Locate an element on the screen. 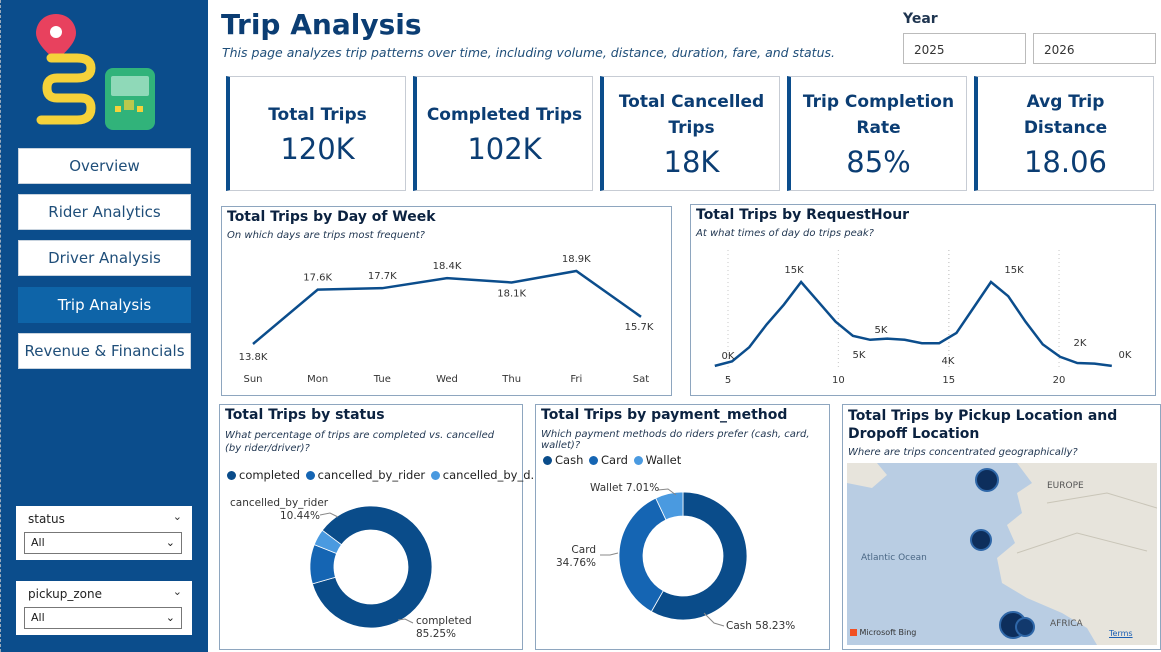 The height and width of the screenshot is (652, 1161). request-hour-line-chart: 5 10 15 20 0K 15K 5K 5K 4K 15K 2K 0K is located at coordinates (923, 318).